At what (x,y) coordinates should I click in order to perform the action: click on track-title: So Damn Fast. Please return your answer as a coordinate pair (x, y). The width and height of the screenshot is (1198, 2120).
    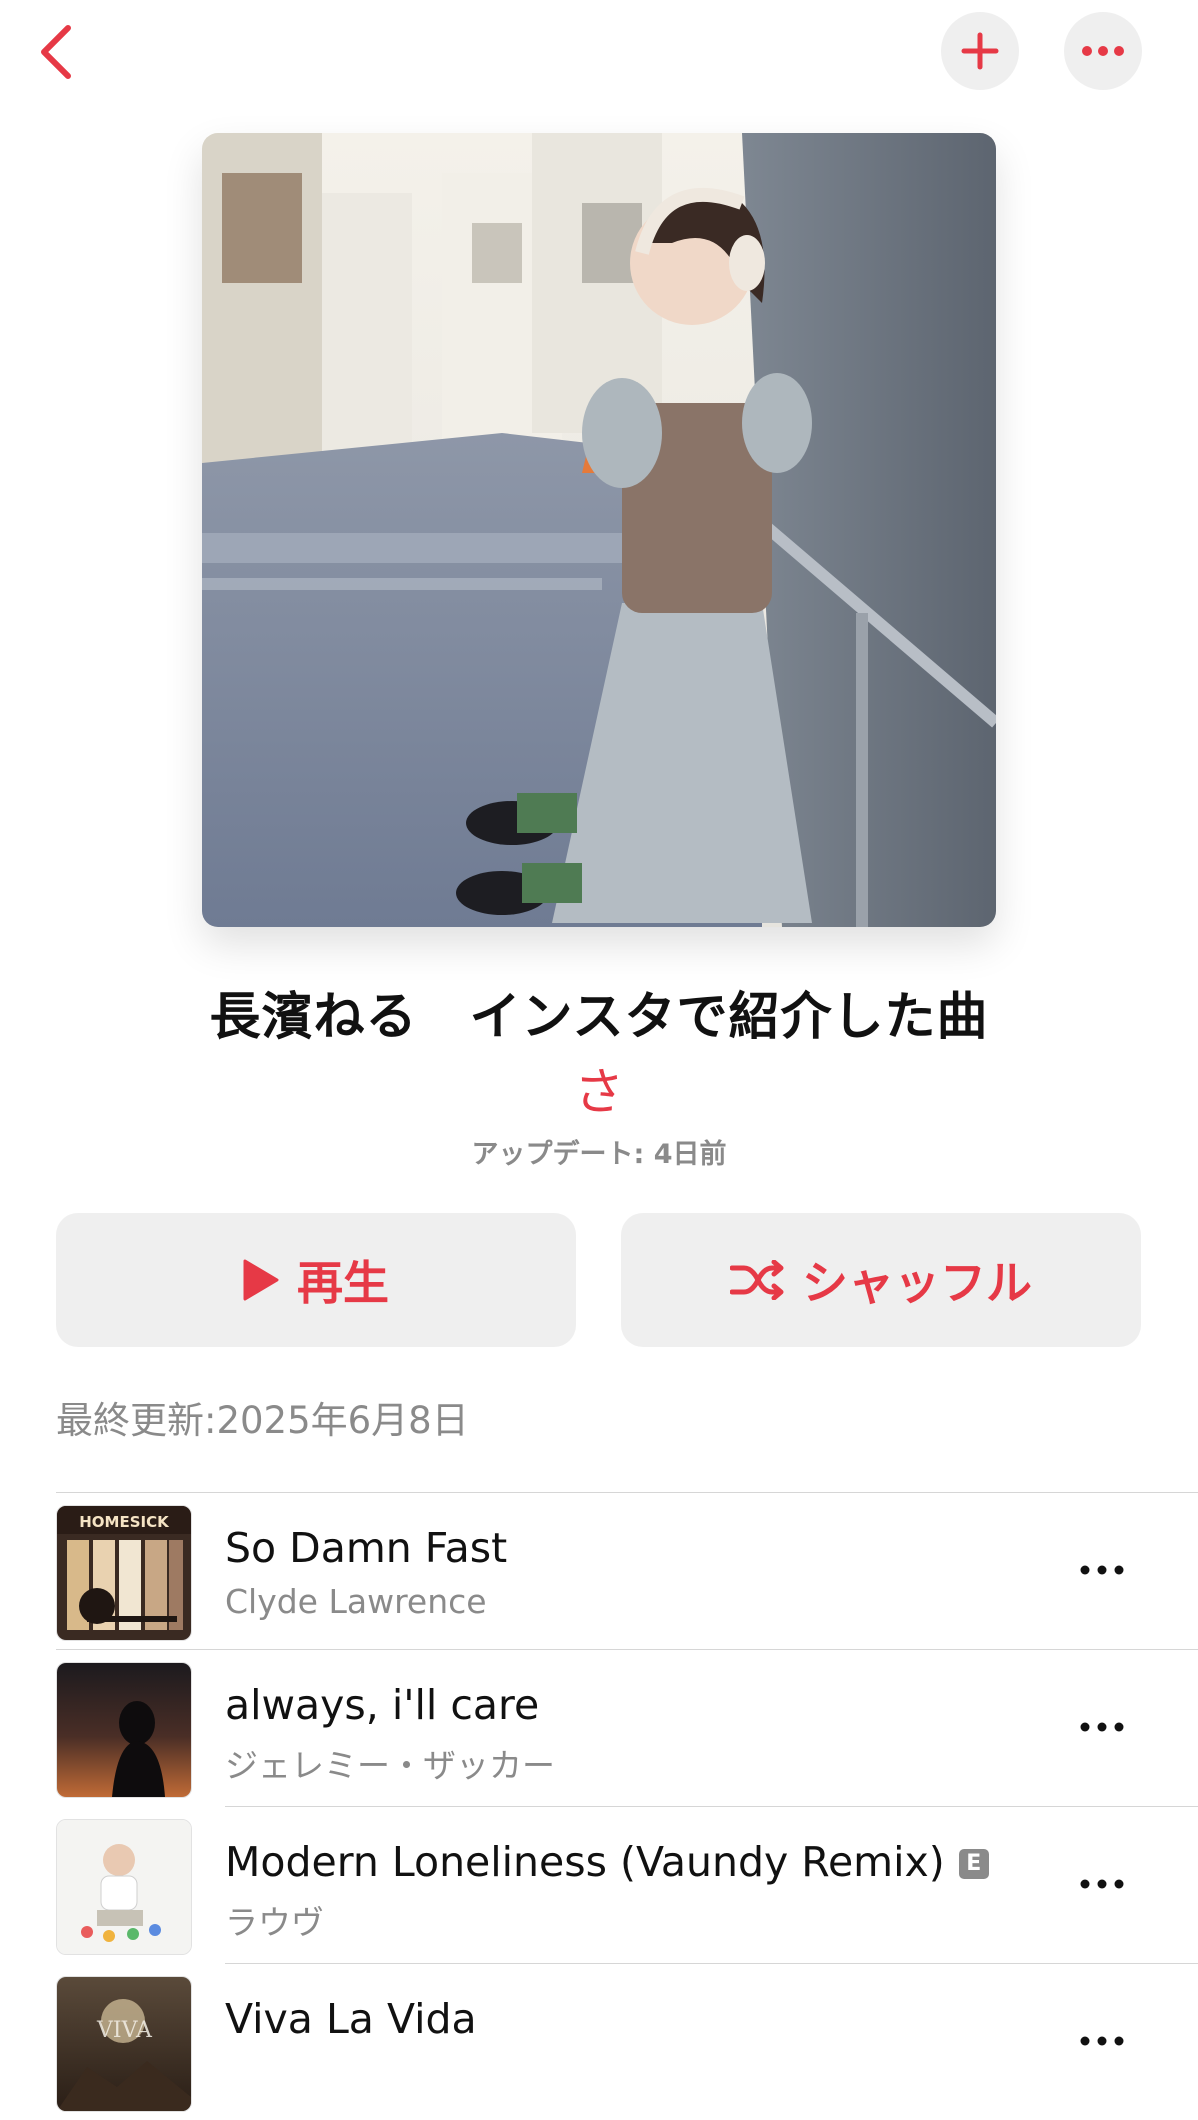
    Looking at the image, I should click on (366, 1548).